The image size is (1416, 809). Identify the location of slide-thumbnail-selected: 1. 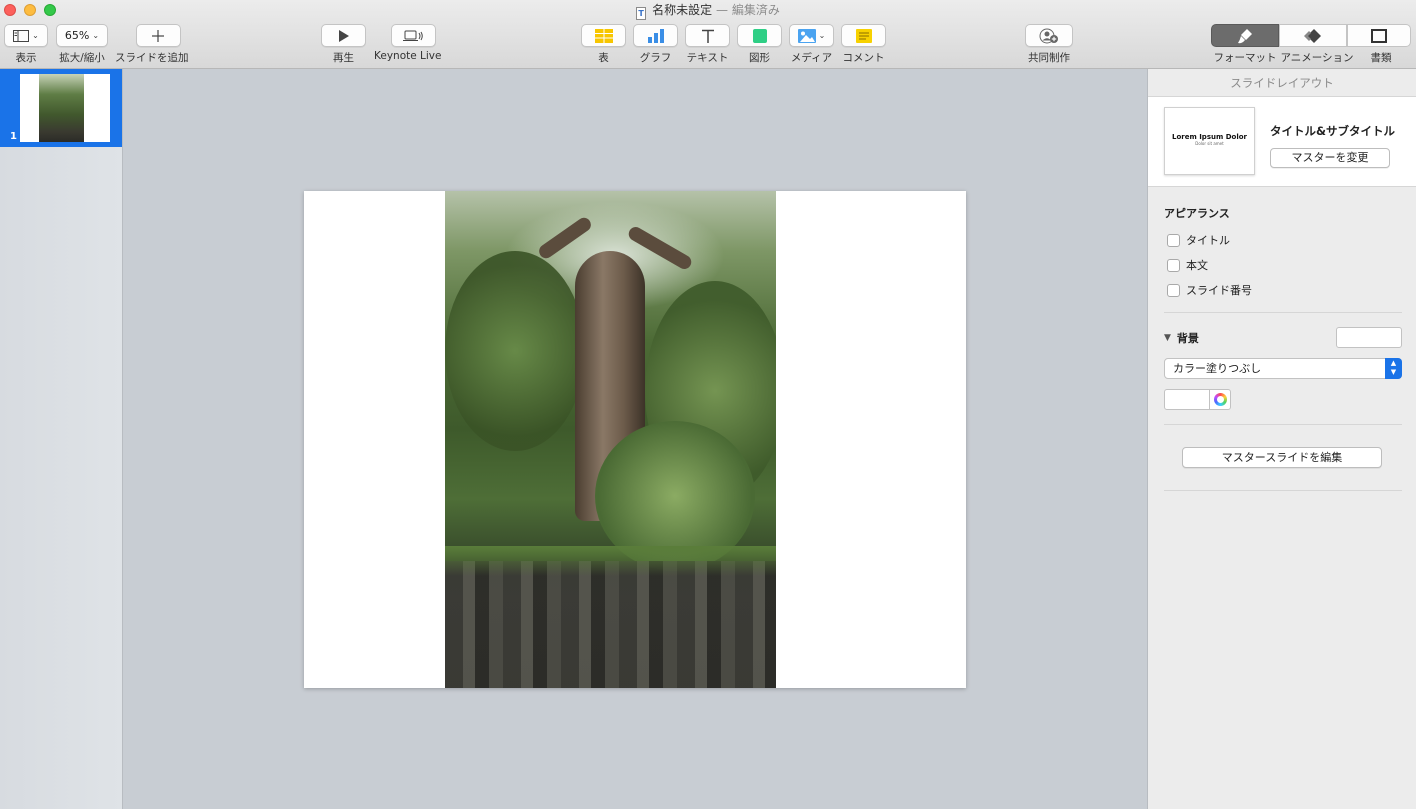
(61, 108).